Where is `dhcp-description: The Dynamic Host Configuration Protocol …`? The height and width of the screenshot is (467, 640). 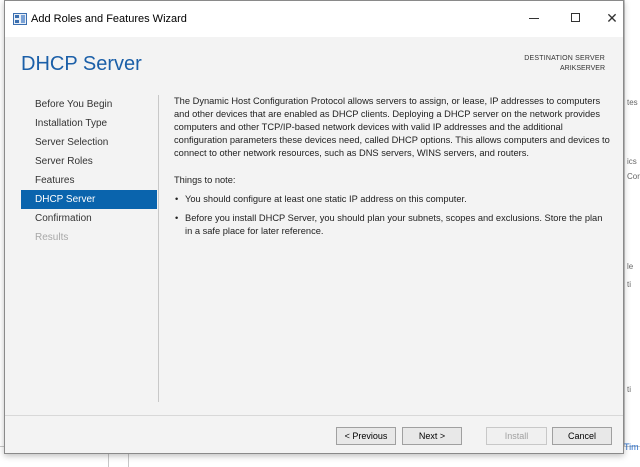 dhcp-description: The Dynamic Host Configuration Protocol … is located at coordinates (392, 127).